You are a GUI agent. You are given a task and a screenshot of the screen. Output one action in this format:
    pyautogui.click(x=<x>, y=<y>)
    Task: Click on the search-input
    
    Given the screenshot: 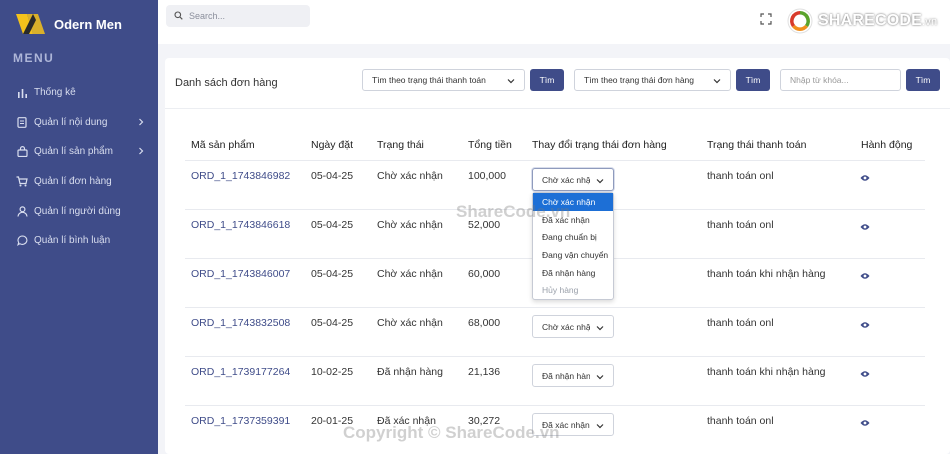 What is the action you would take?
    pyautogui.click(x=244, y=16)
    